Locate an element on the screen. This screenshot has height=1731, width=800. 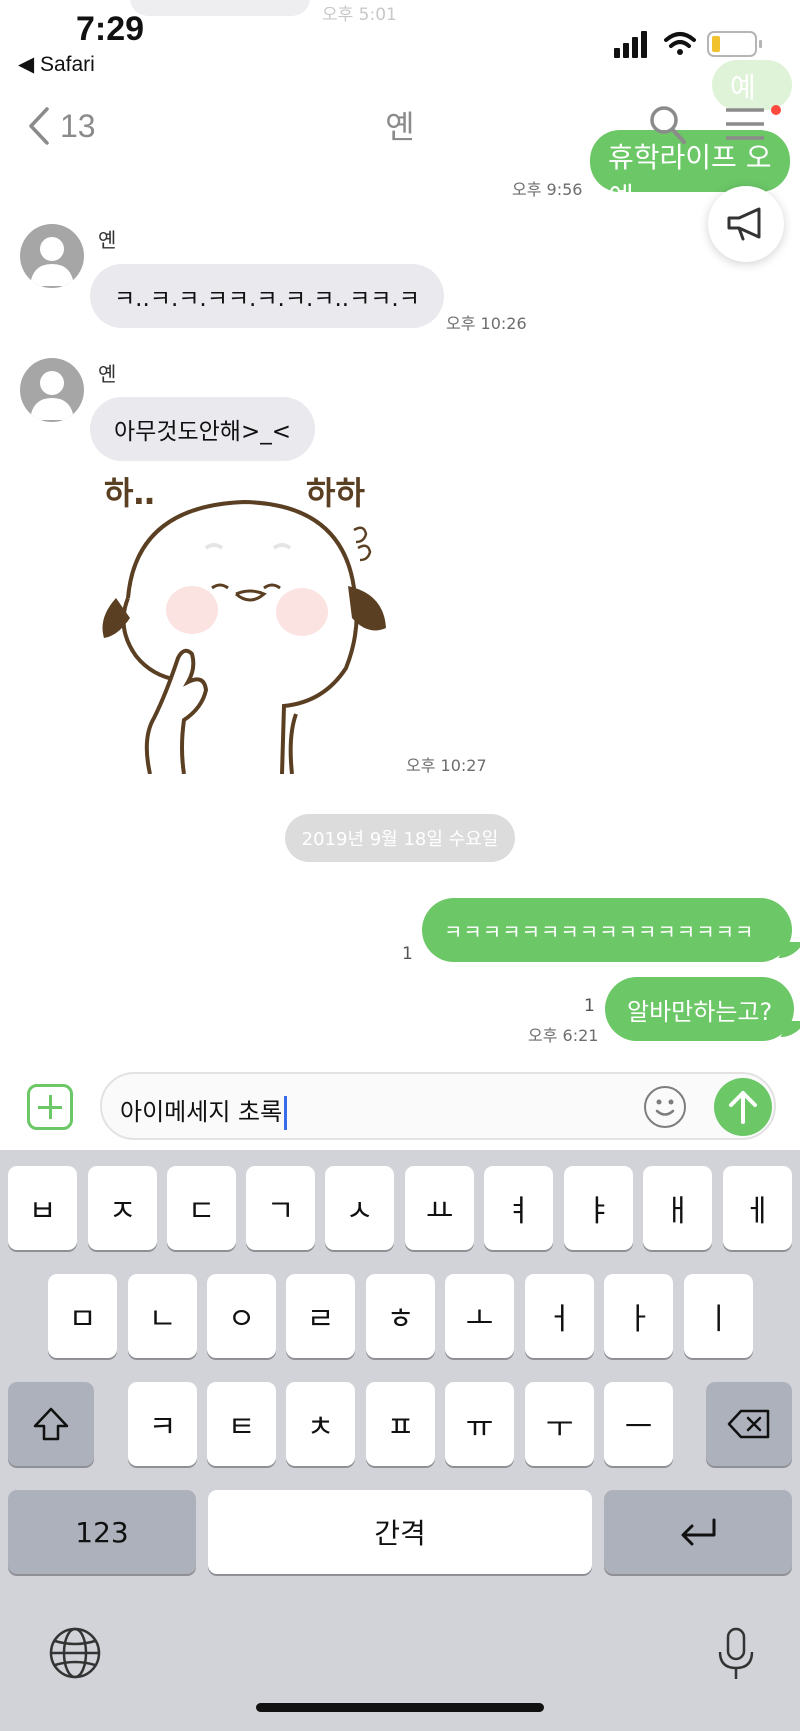
back-button: 13 is located at coordinates (68, 126).